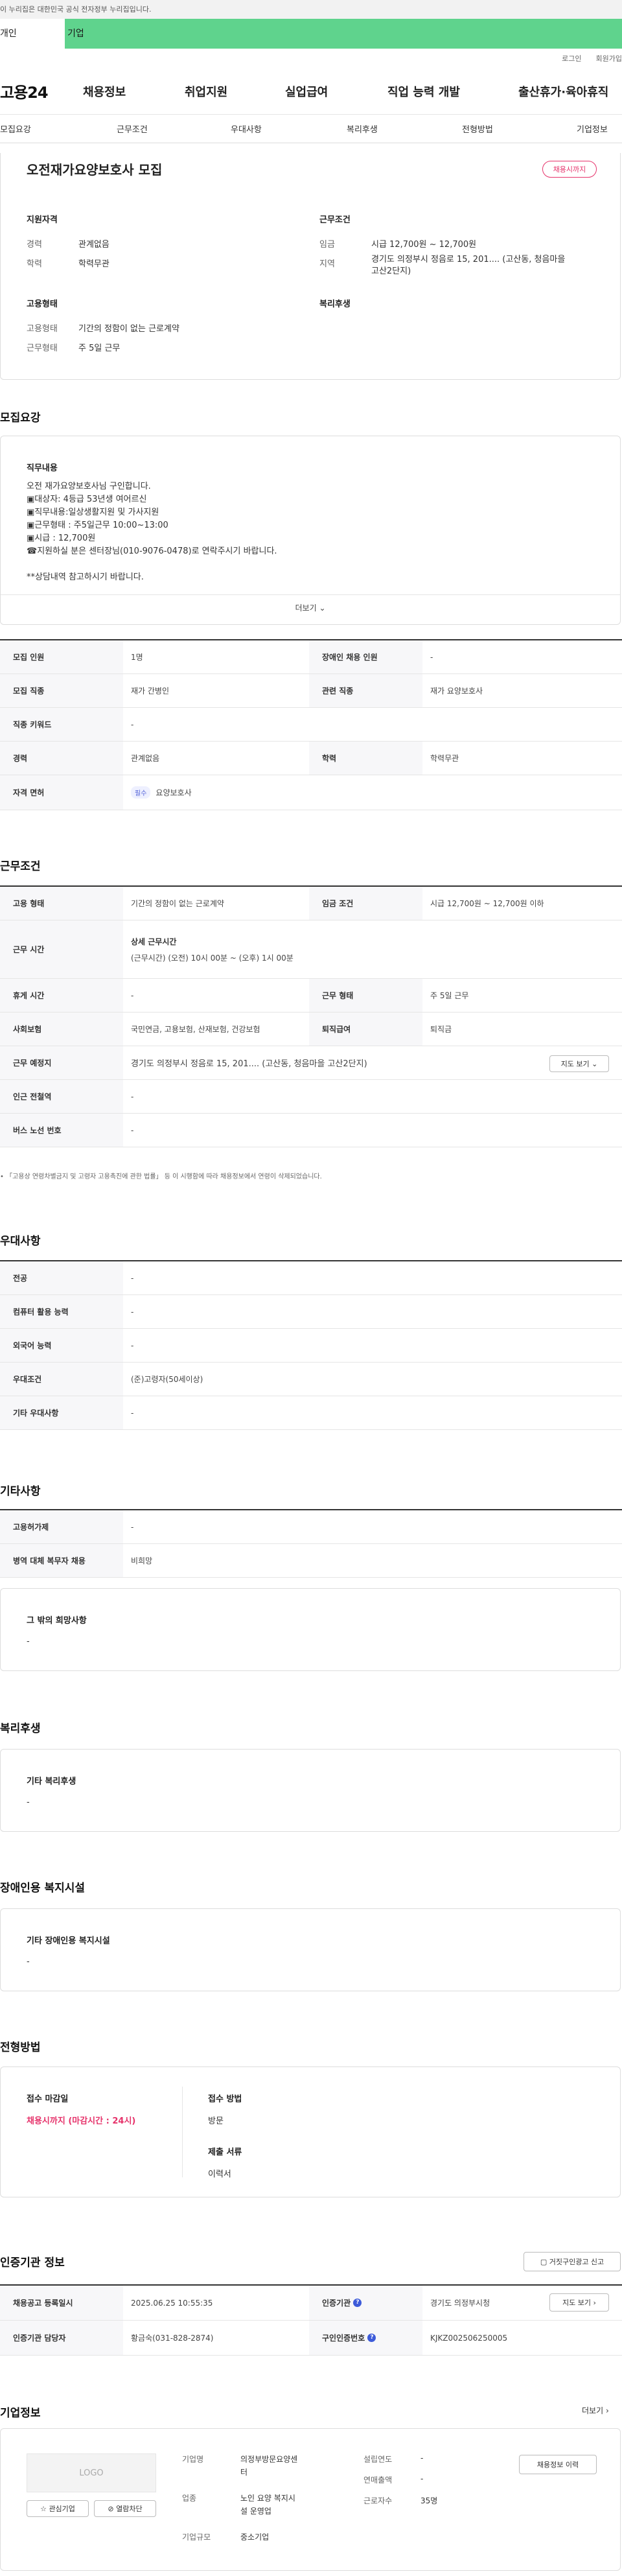 The height and width of the screenshot is (2576, 622). I want to click on gnb-item-leave: 출산휴가·육아휴직, so click(563, 91).